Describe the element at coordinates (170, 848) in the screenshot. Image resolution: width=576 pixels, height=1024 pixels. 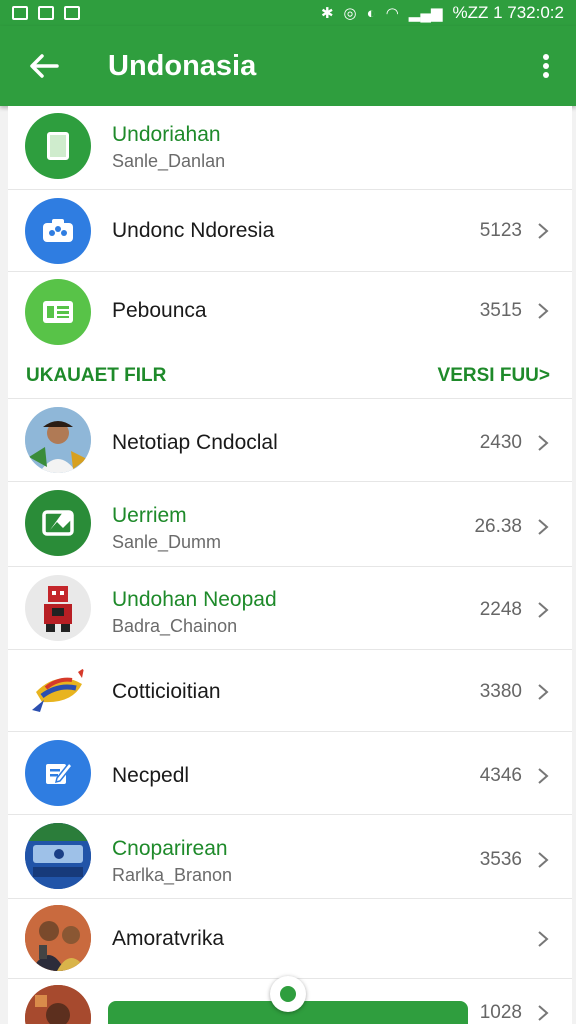
I see `item-title: Cnoparirean` at that location.